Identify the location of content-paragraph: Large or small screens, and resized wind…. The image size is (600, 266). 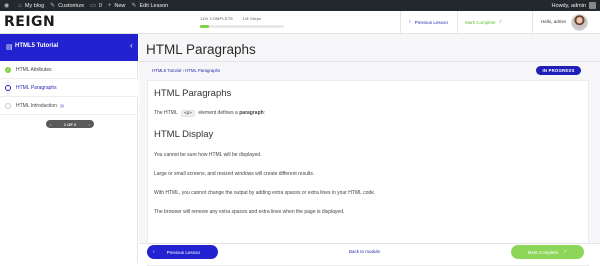
(234, 174).